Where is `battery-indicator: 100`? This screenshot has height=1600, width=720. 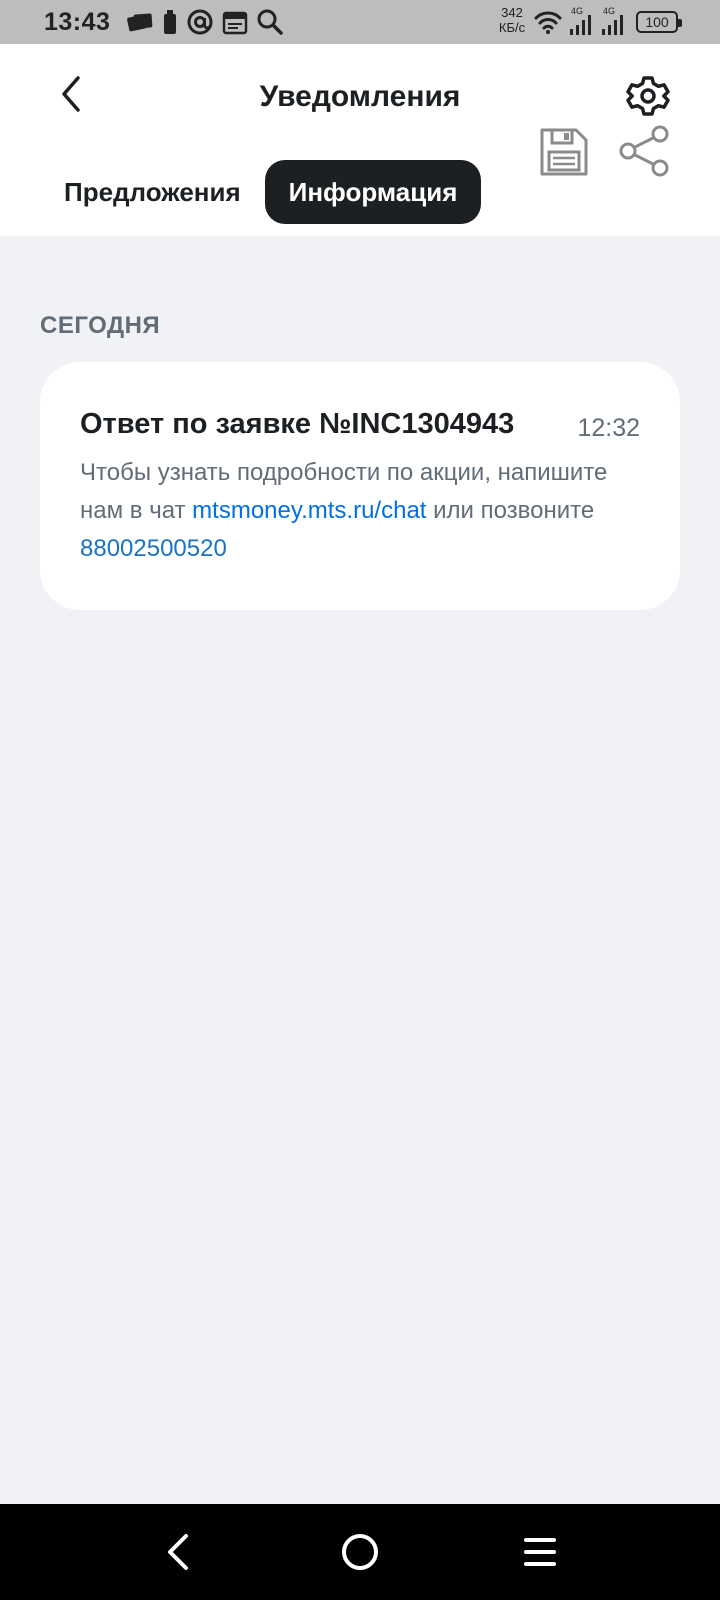 battery-indicator: 100 is located at coordinates (659, 22).